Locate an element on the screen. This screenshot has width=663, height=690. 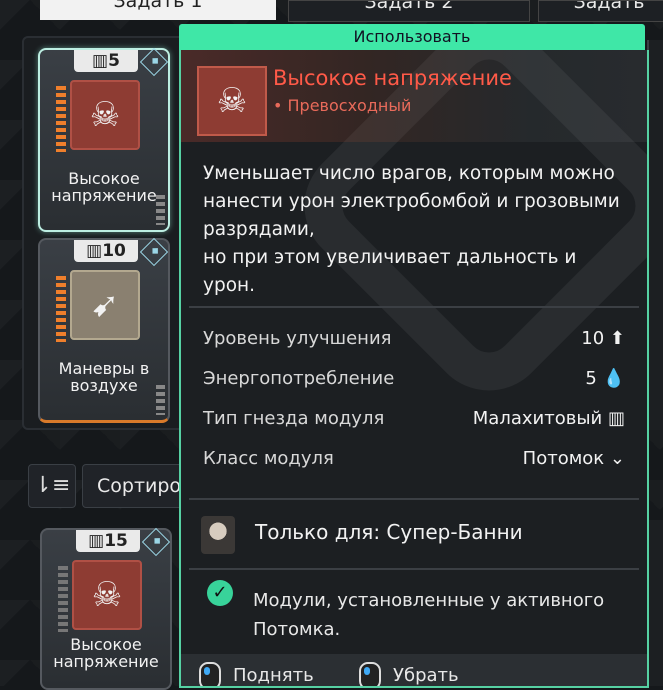
avatar is located at coordinates (218, 535).